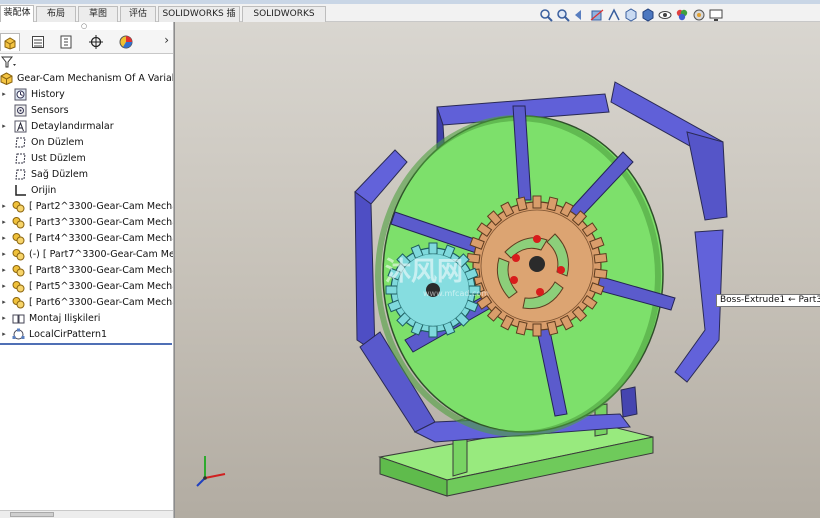 The image size is (820, 518). Describe the element at coordinates (17, 13) in the screenshot. I see `tab-assembly: 装配体` at that location.